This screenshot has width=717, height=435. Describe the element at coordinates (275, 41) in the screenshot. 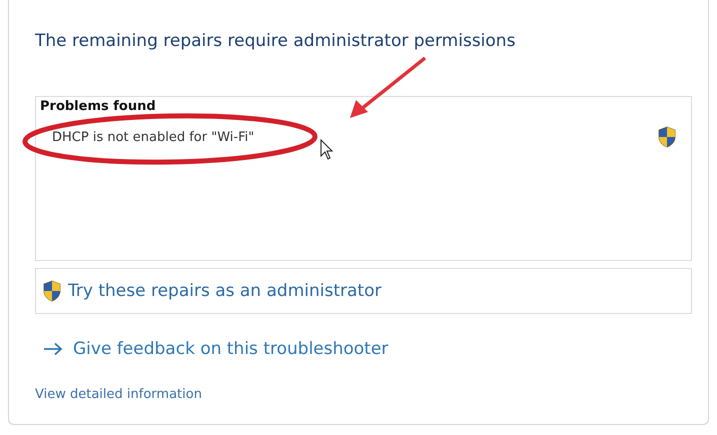

I see `dialog-heading: The remaining repairs require administrator permissions` at that location.